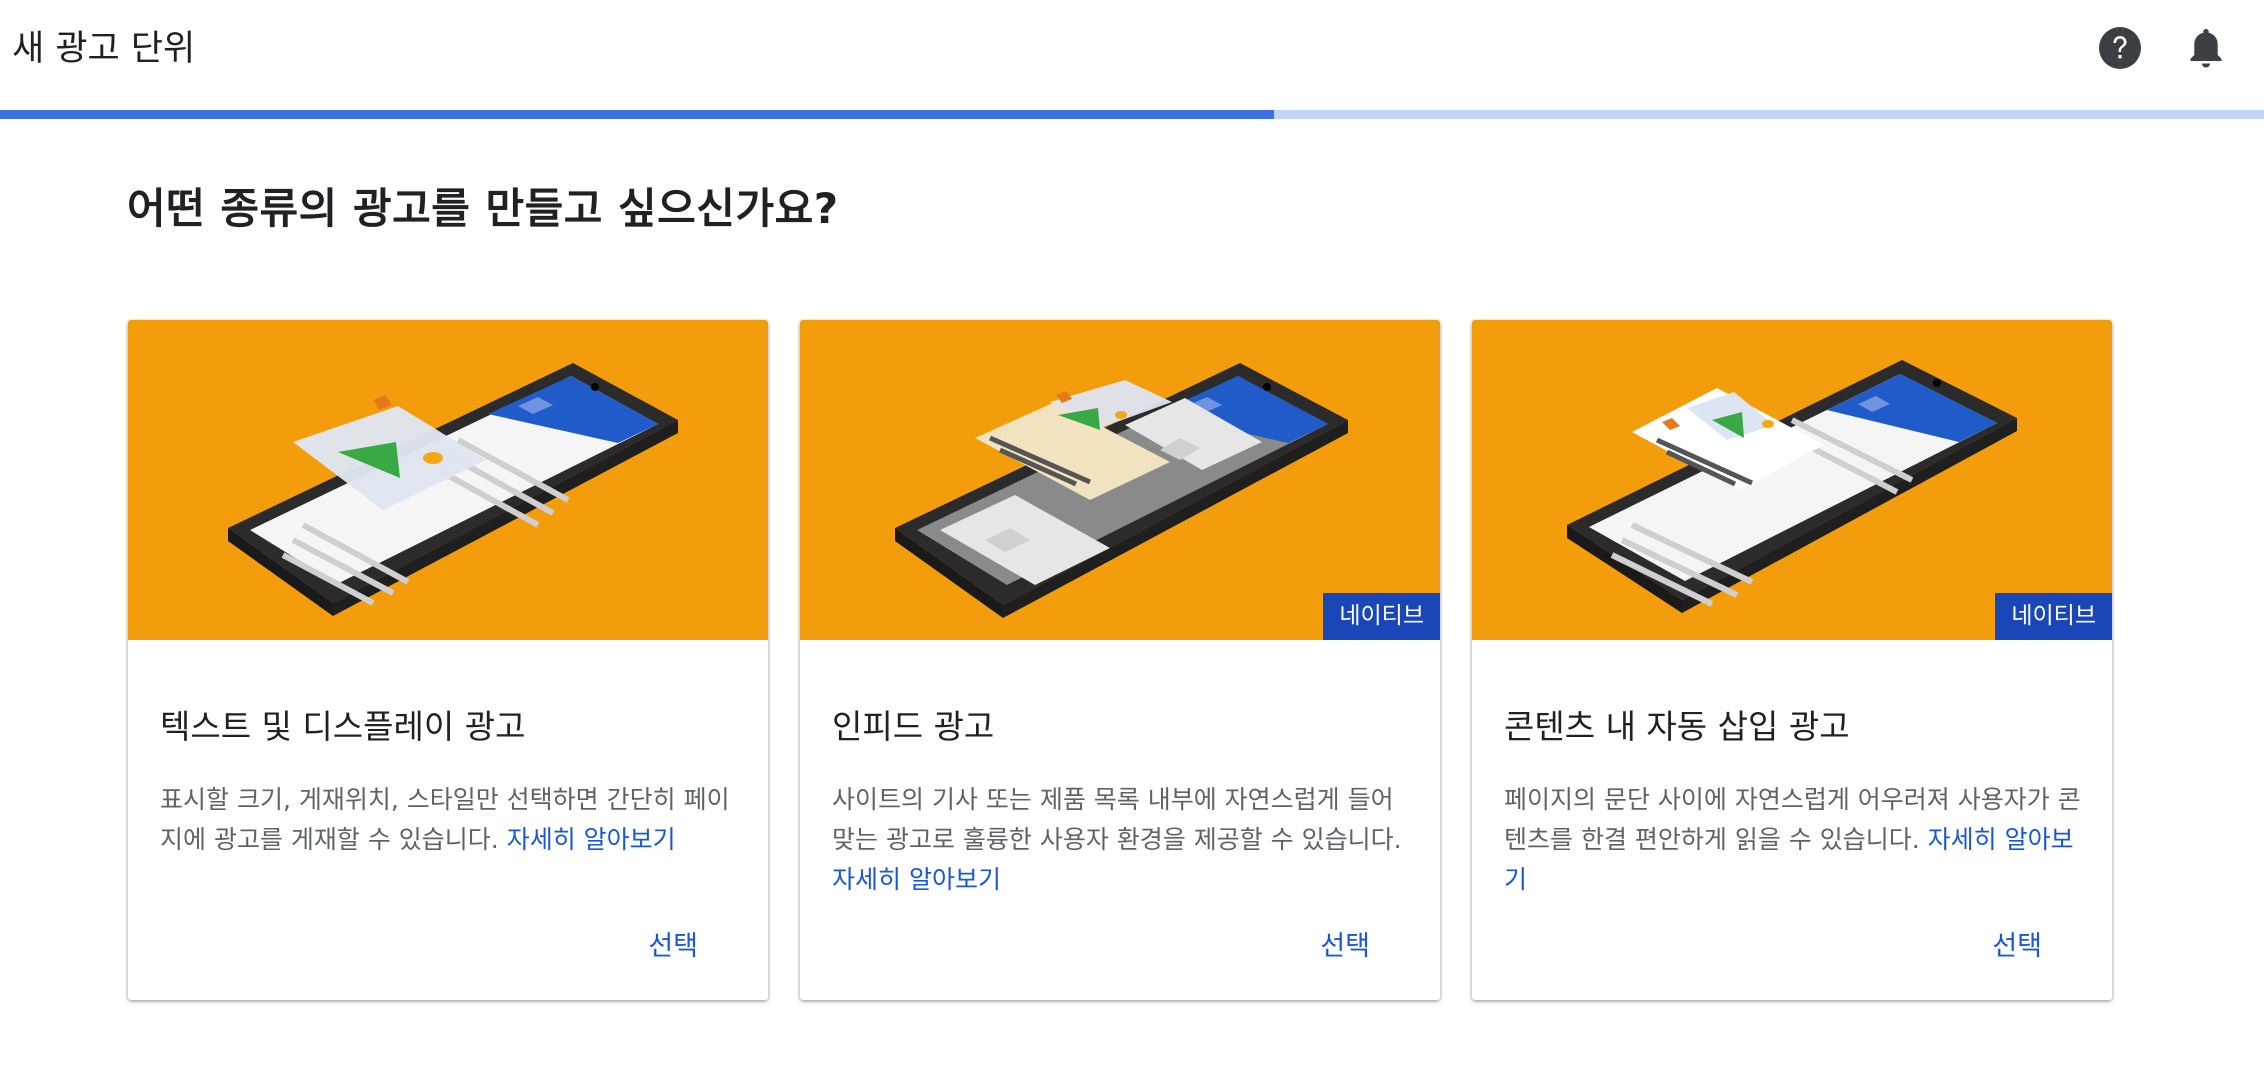 The height and width of the screenshot is (1070, 2264). What do you see at coordinates (1792, 486) in the screenshot?
I see `phone-in-article-ad-illustration` at bounding box center [1792, 486].